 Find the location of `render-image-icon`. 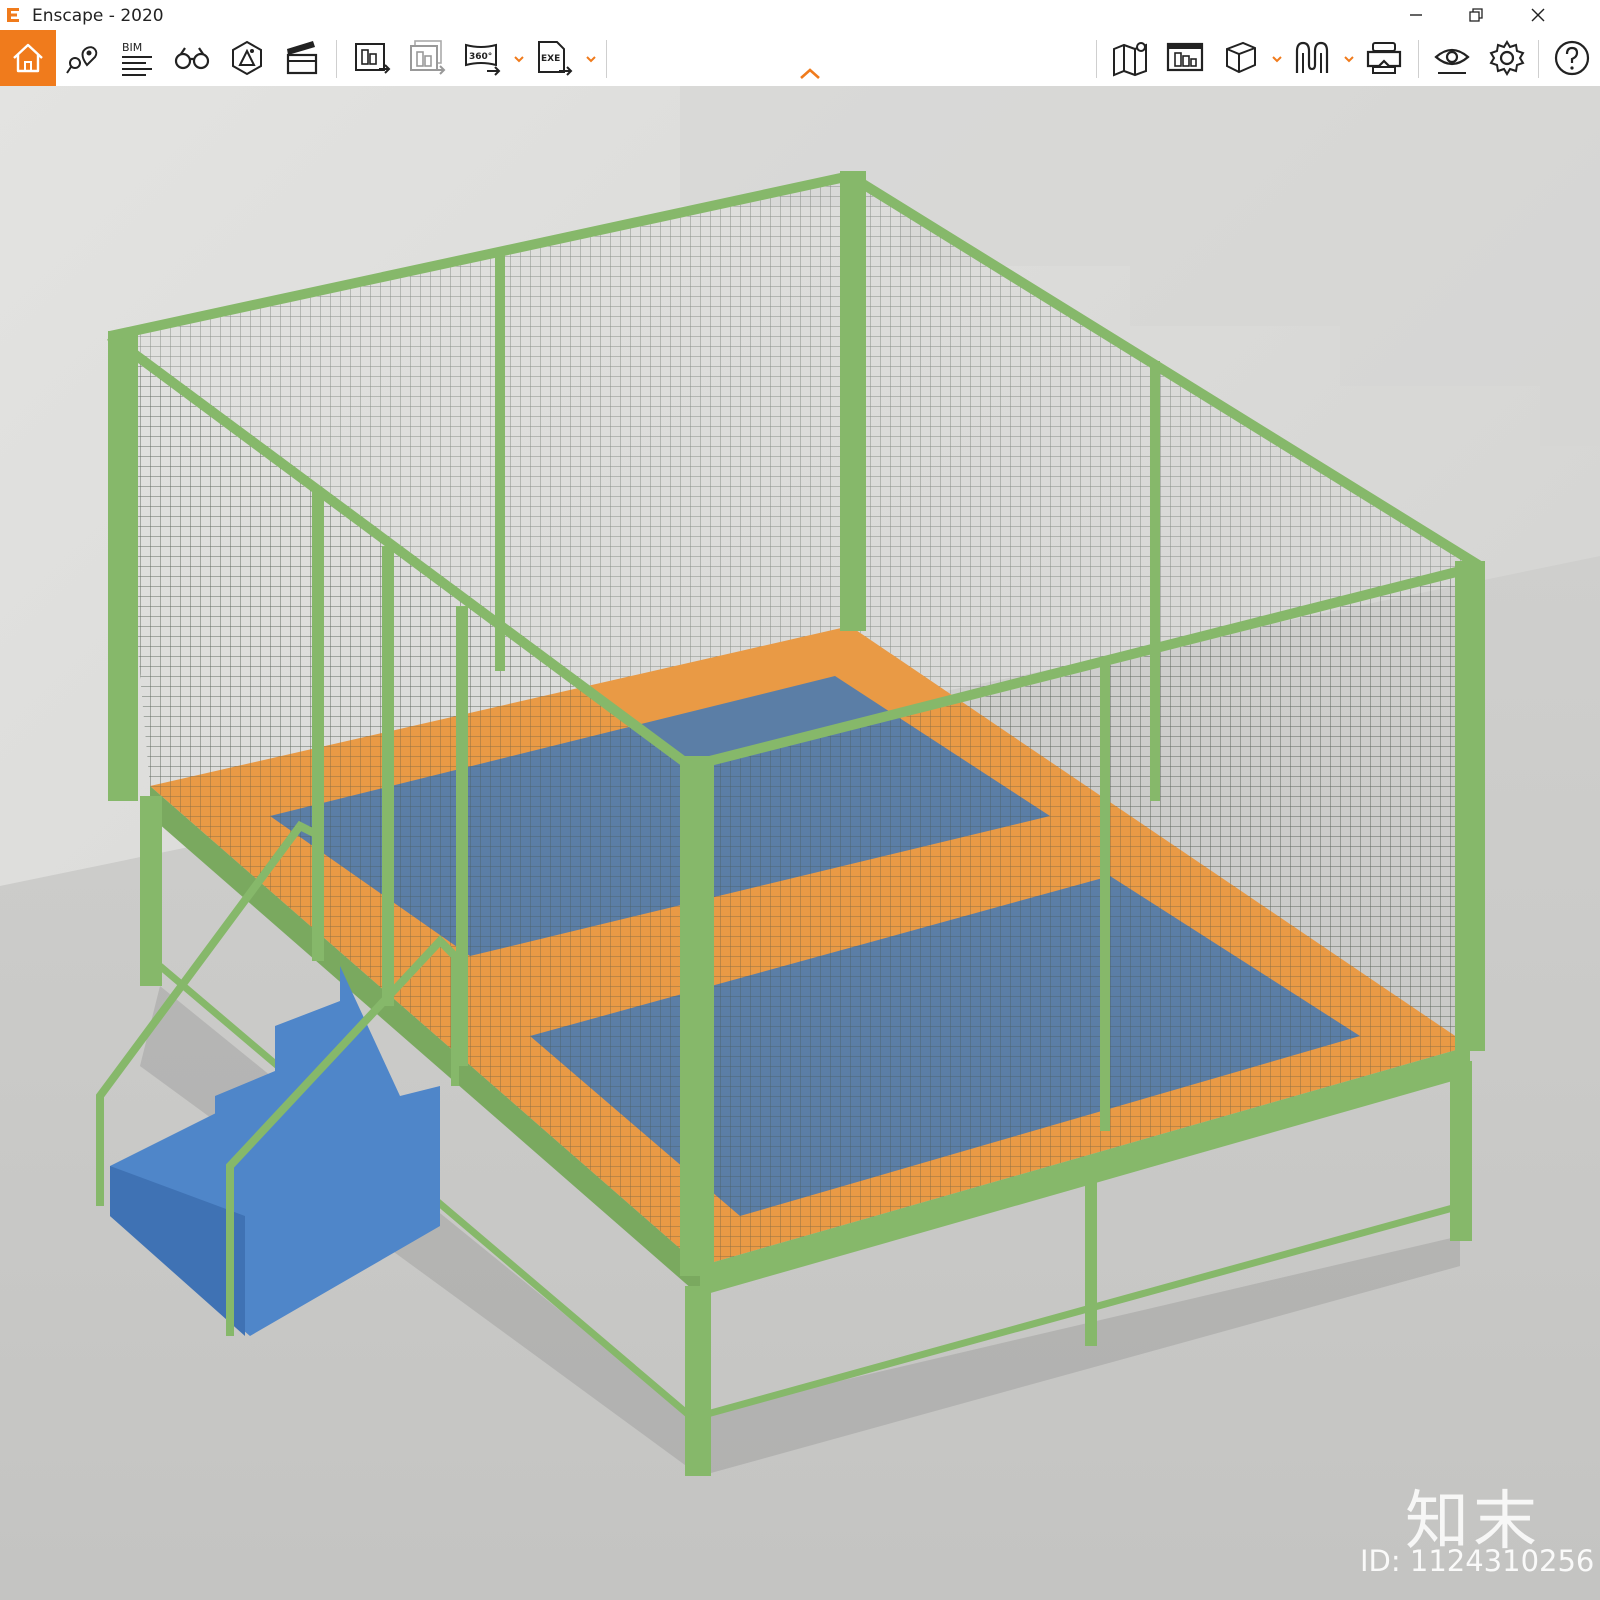

render-image-icon is located at coordinates (373, 58).